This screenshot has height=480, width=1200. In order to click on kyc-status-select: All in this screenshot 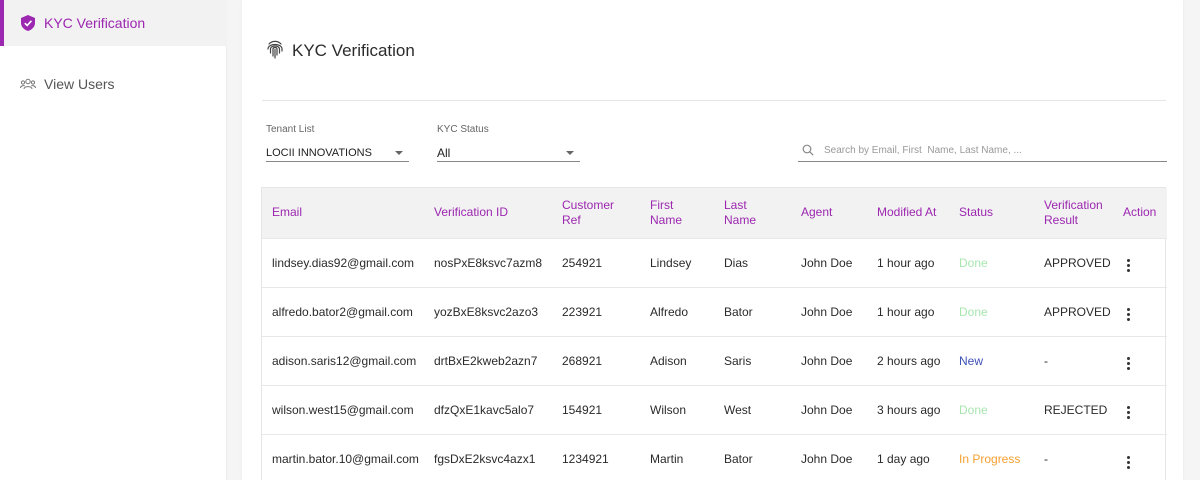, I will do `click(508, 153)`.